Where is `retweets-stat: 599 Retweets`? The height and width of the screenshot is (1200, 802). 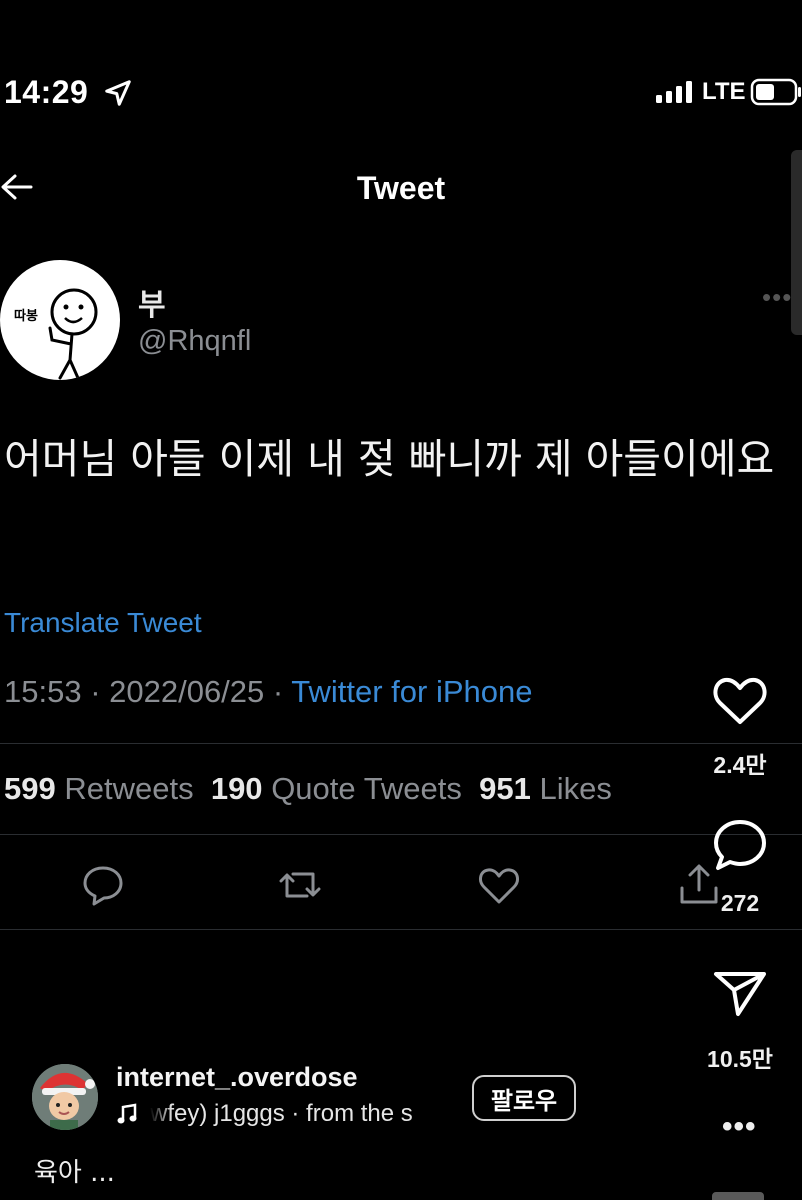
retweets-stat: 599 Retweets is located at coordinates (99, 788).